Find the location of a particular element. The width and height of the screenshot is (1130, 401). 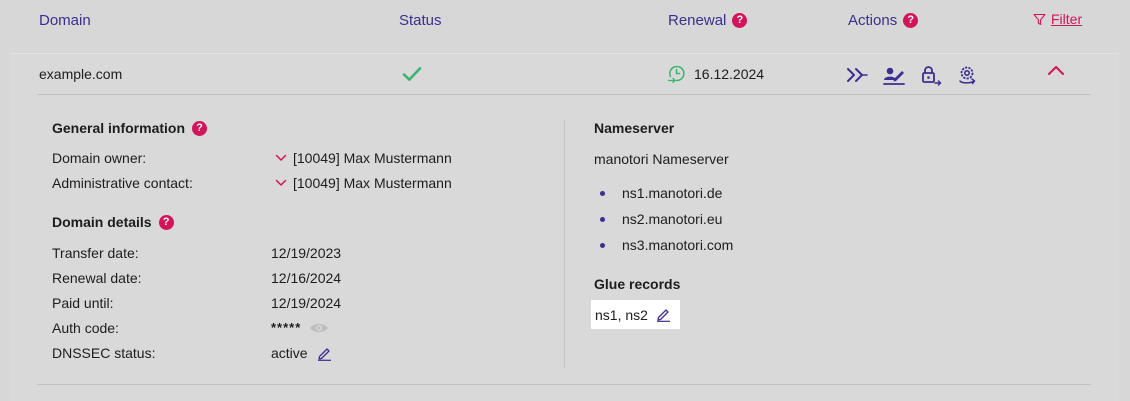

nameserver-provider: manotori Nameserver is located at coordinates (661, 159).